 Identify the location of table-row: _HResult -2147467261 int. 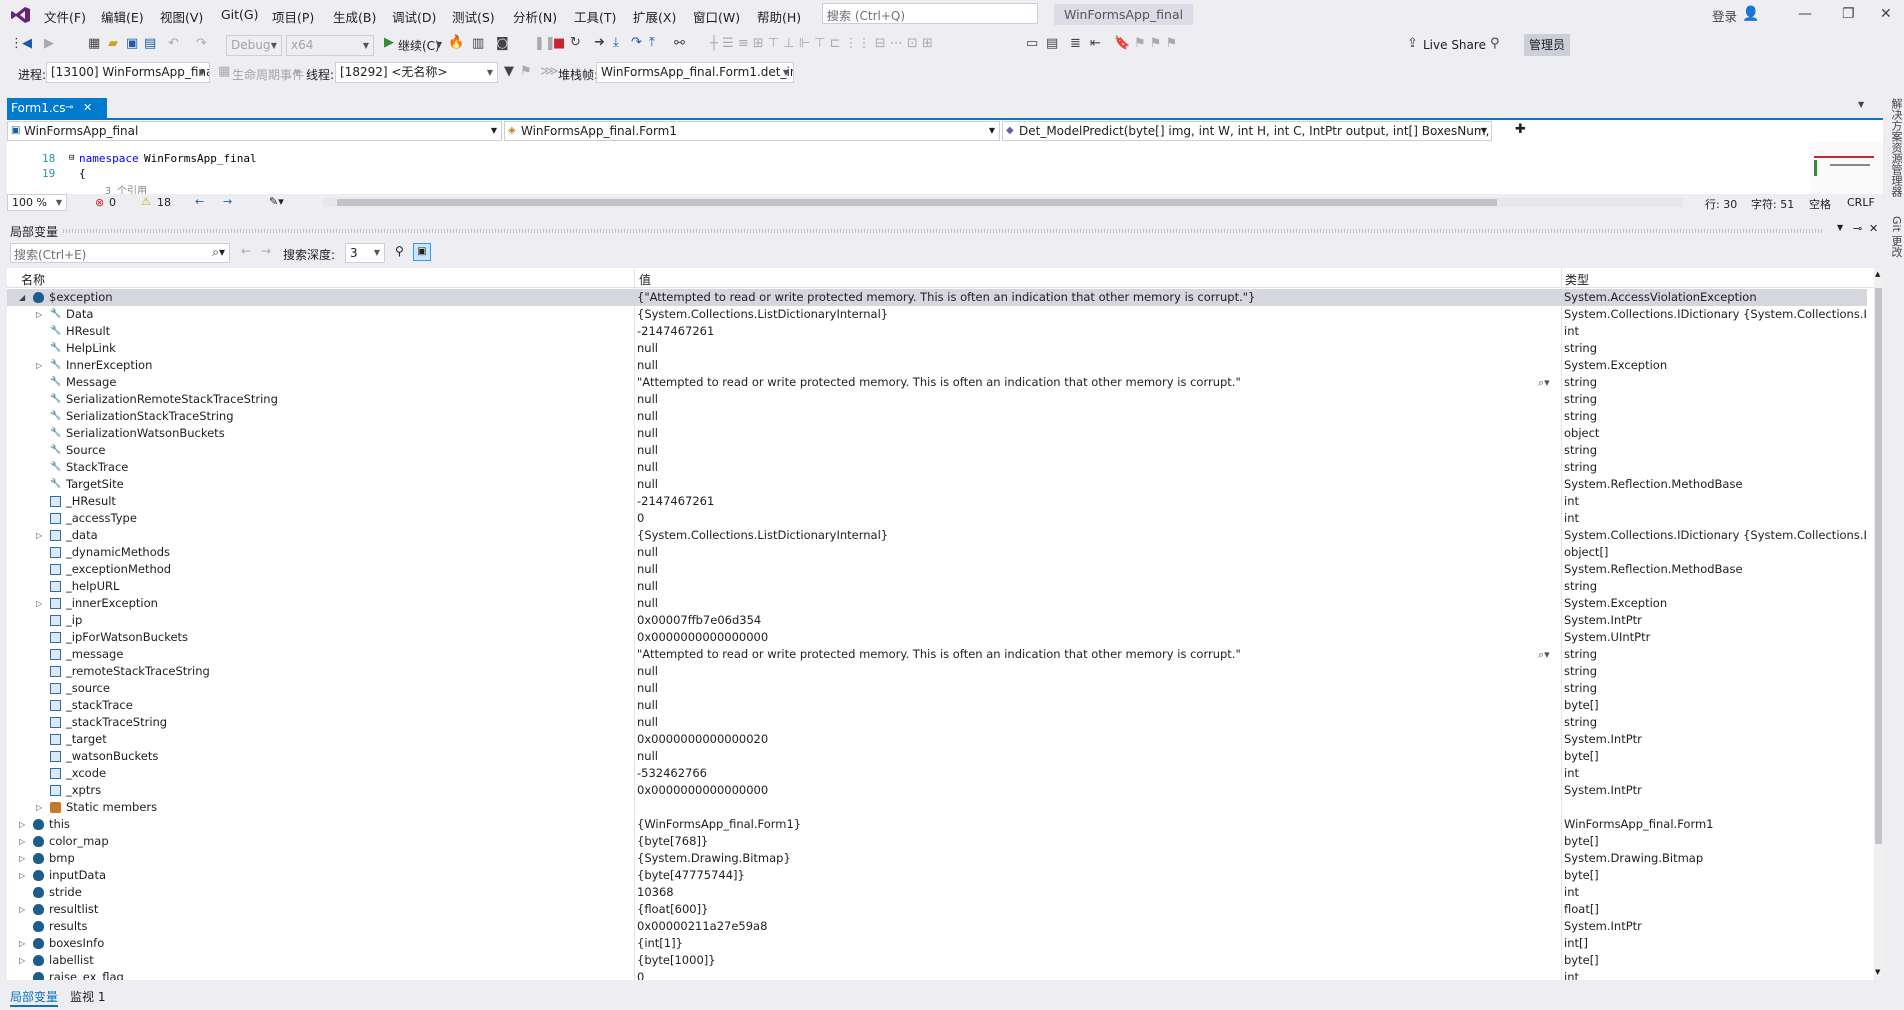
(937, 501).